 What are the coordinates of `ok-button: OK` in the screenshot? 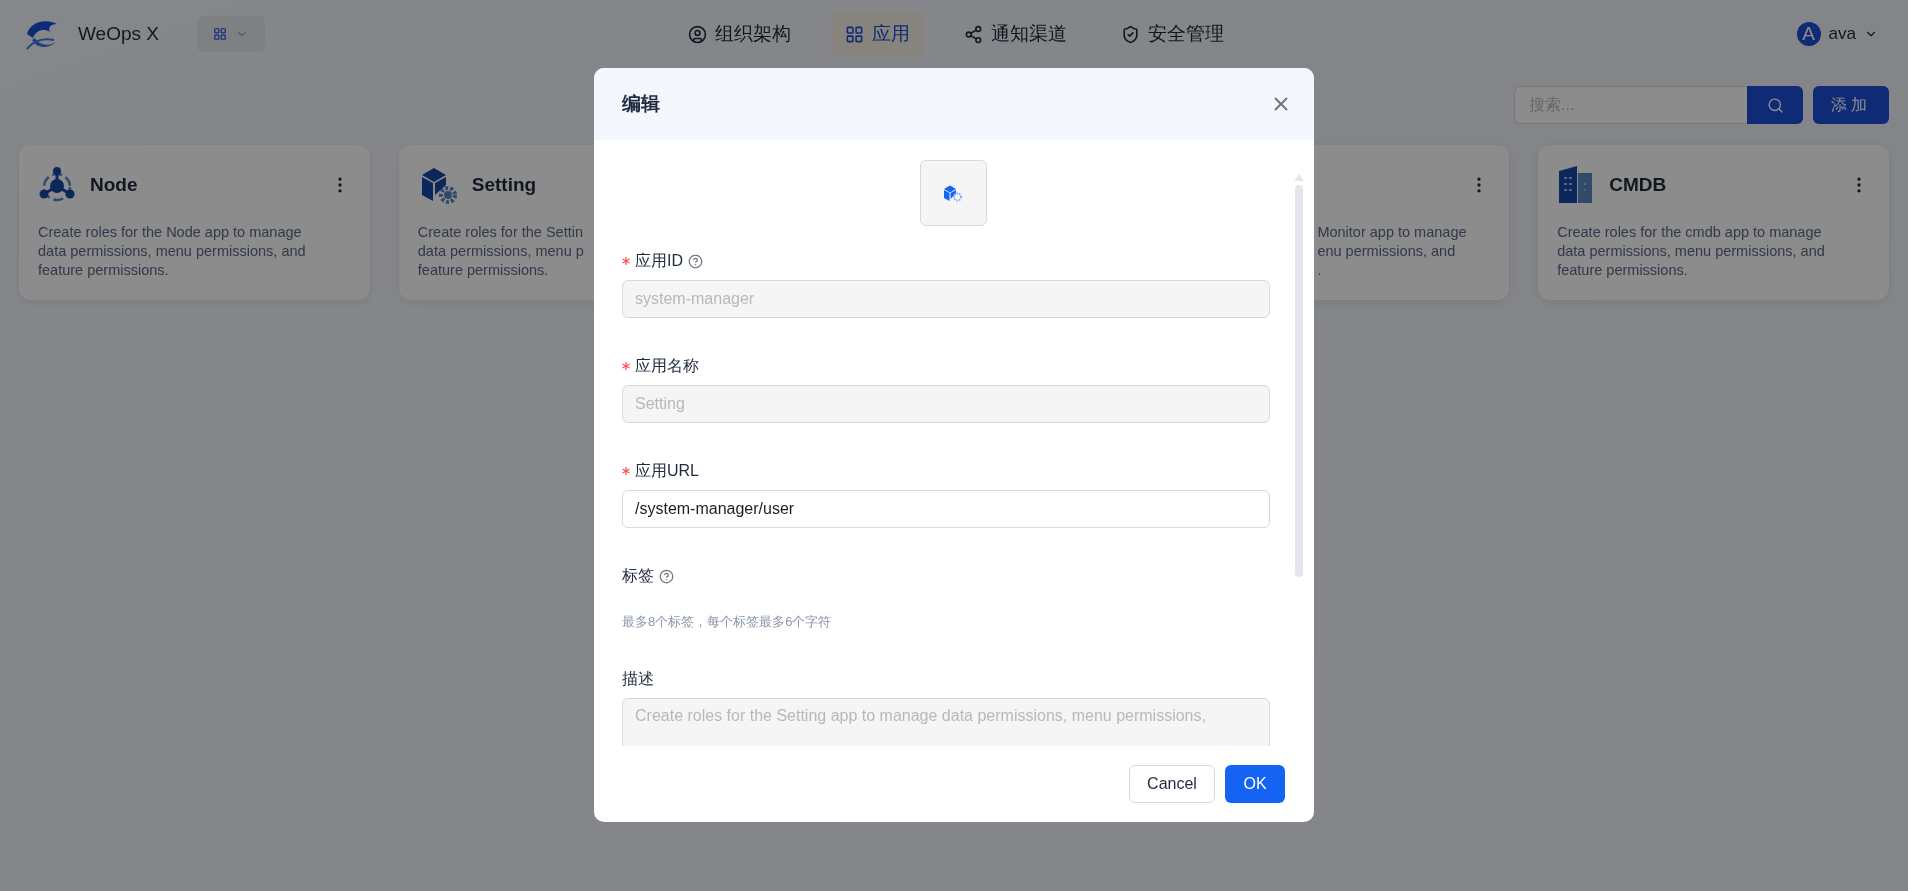 It's located at (1255, 784).